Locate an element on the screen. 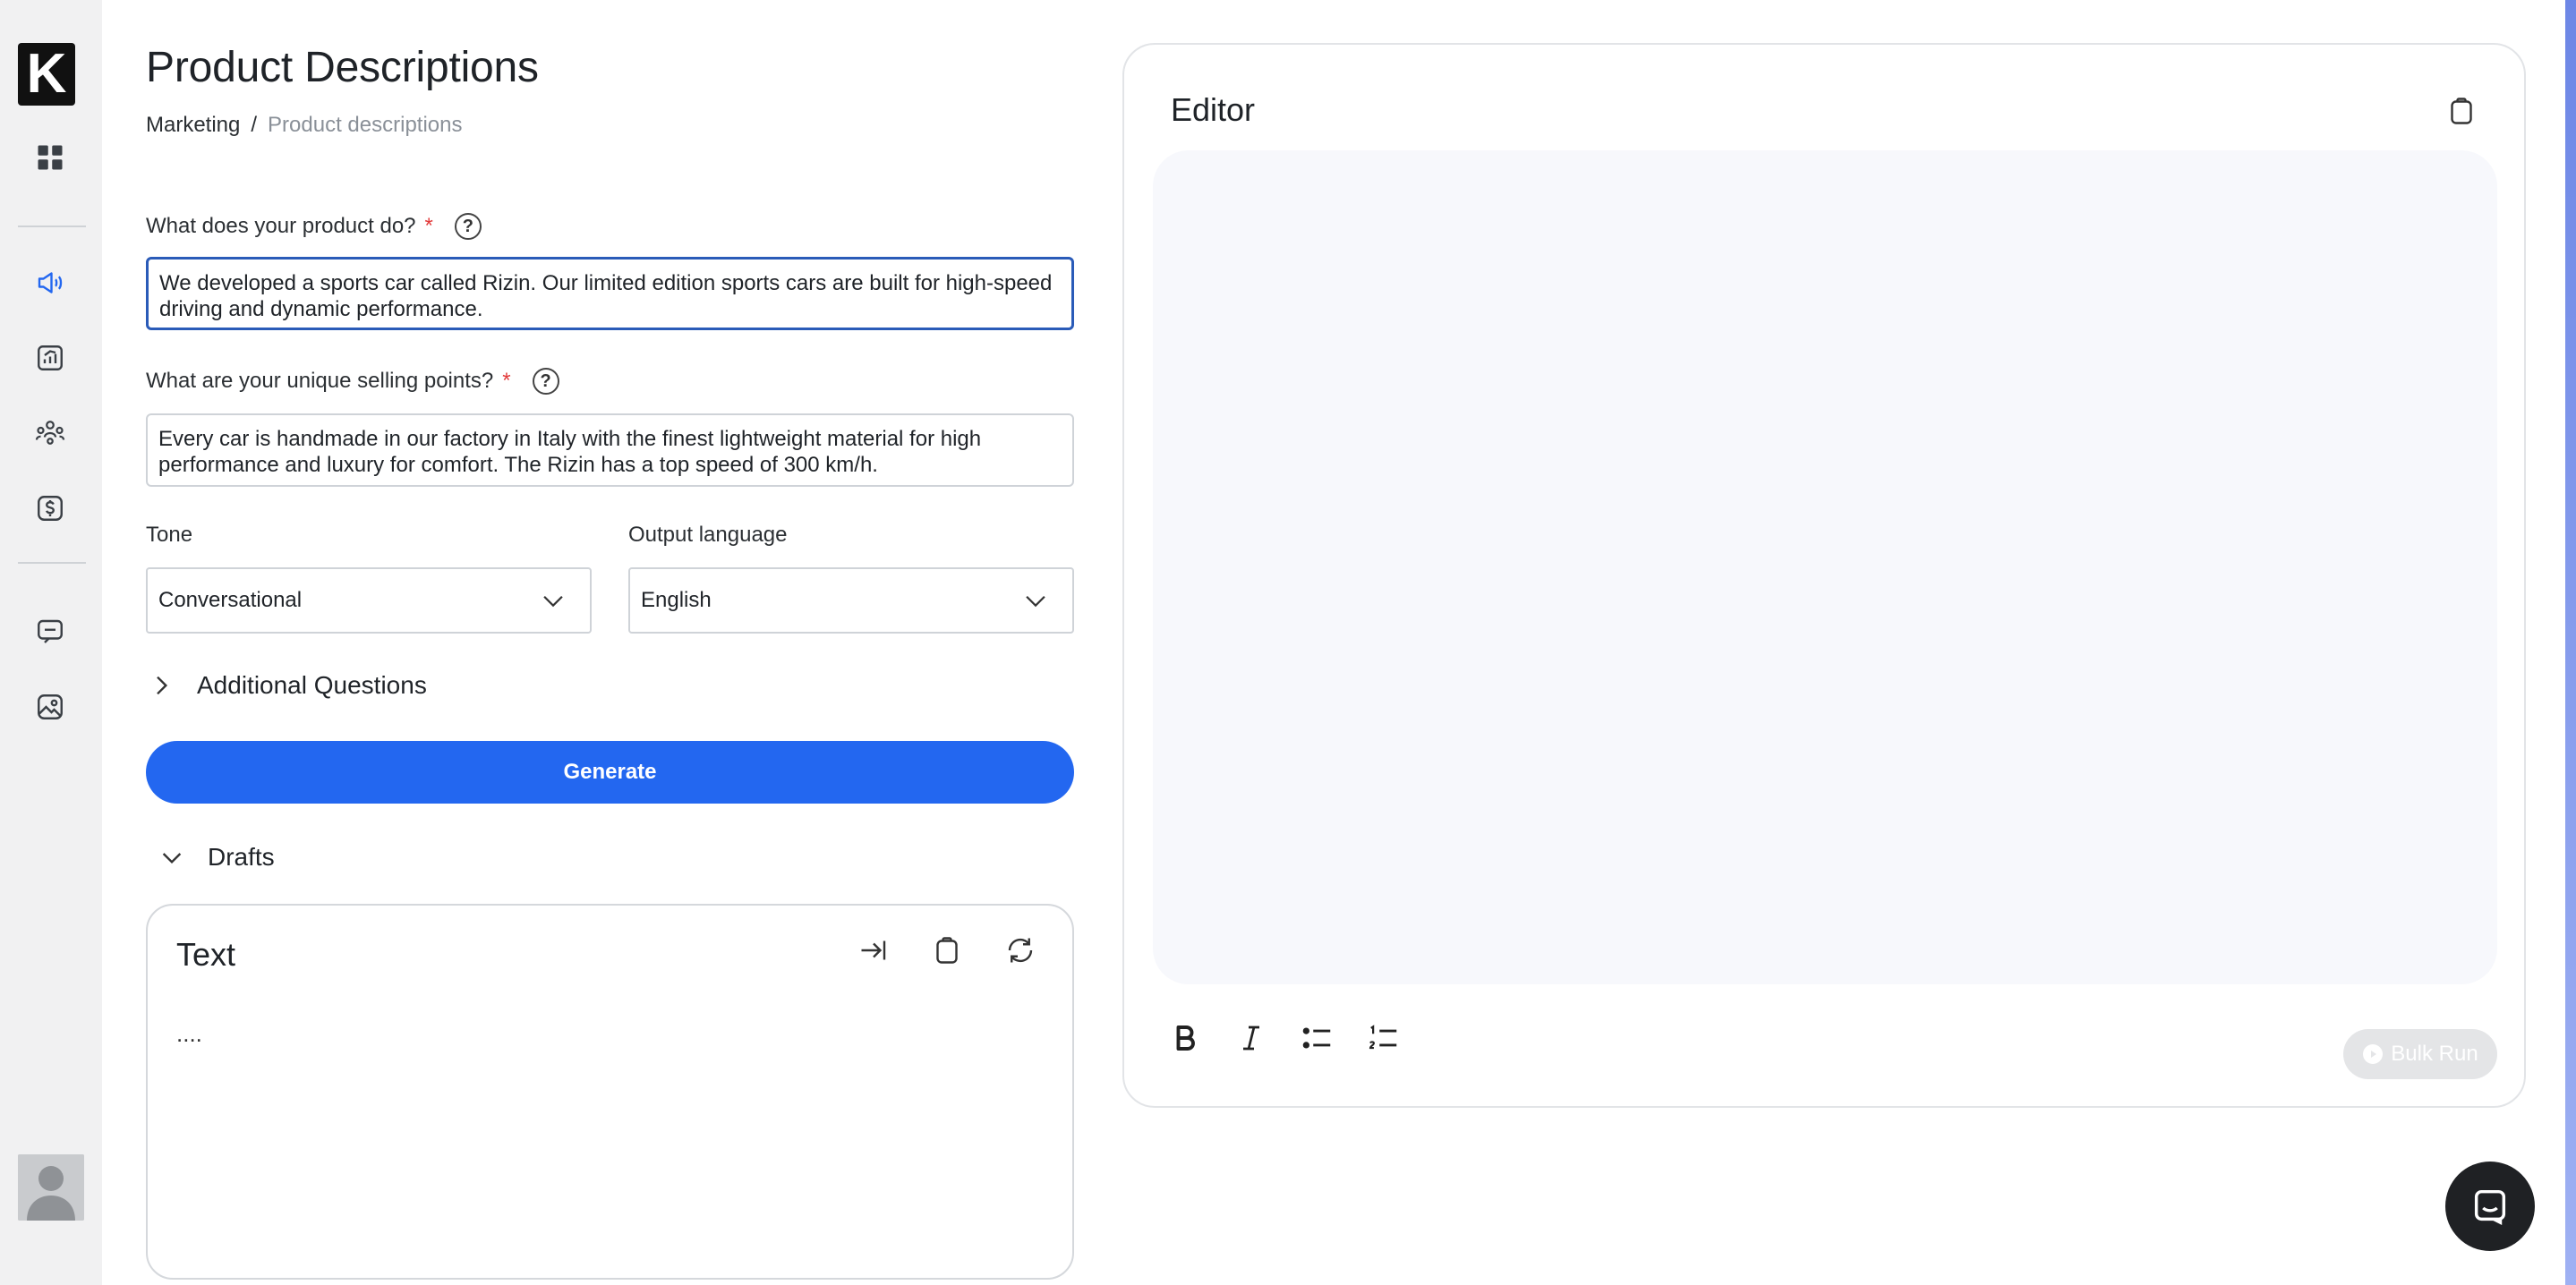 Image resolution: width=2576 pixels, height=1285 pixels. additional-questions-toggle: Additional Questions is located at coordinates (287, 686).